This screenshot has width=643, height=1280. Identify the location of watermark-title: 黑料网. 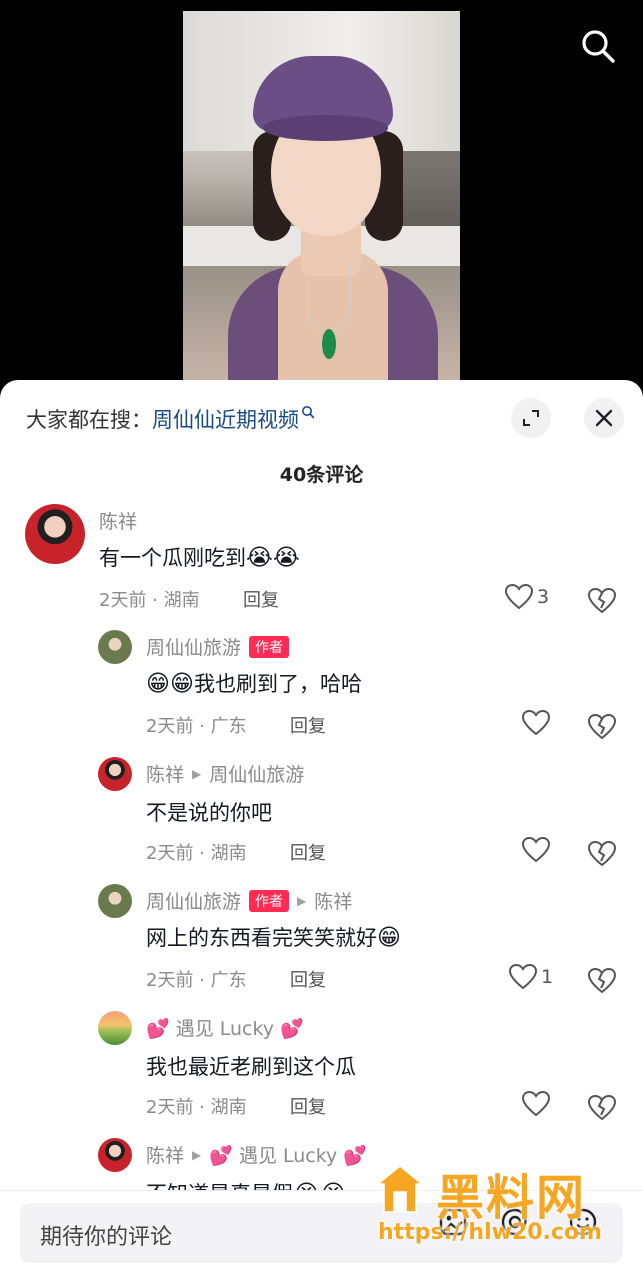
(511, 1198).